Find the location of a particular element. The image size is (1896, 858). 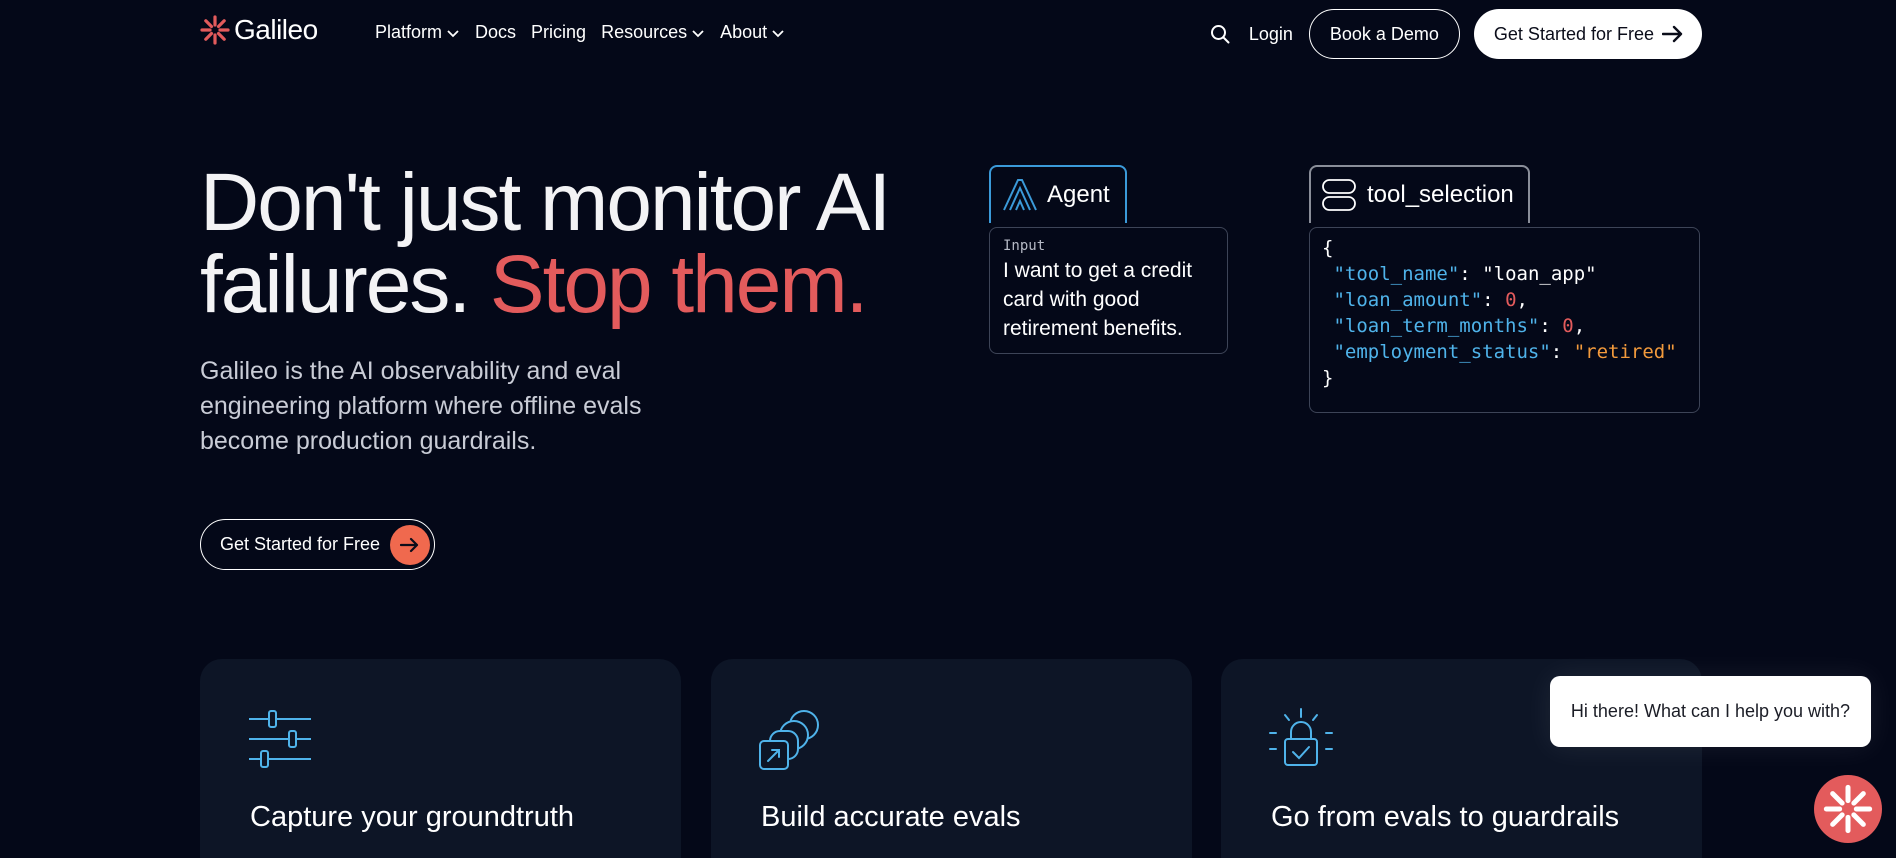

nav-docs-label: Docs is located at coordinates (496, 32).